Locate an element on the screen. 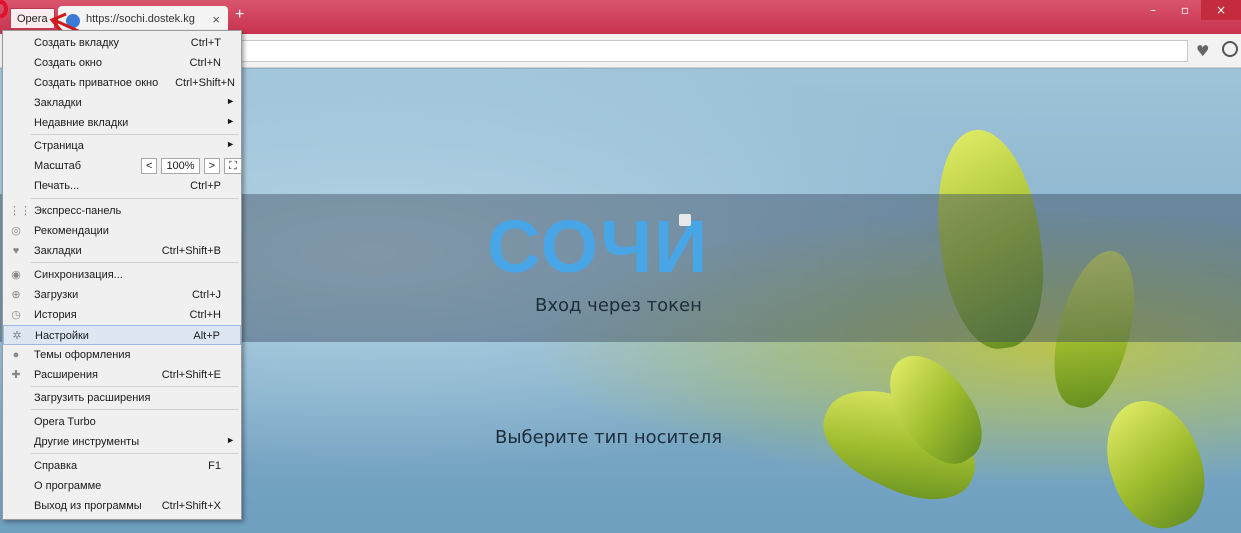 The image size is (1241, 533). choose-media-text: Выберите тип носителя is located at coordinates (609, 437).